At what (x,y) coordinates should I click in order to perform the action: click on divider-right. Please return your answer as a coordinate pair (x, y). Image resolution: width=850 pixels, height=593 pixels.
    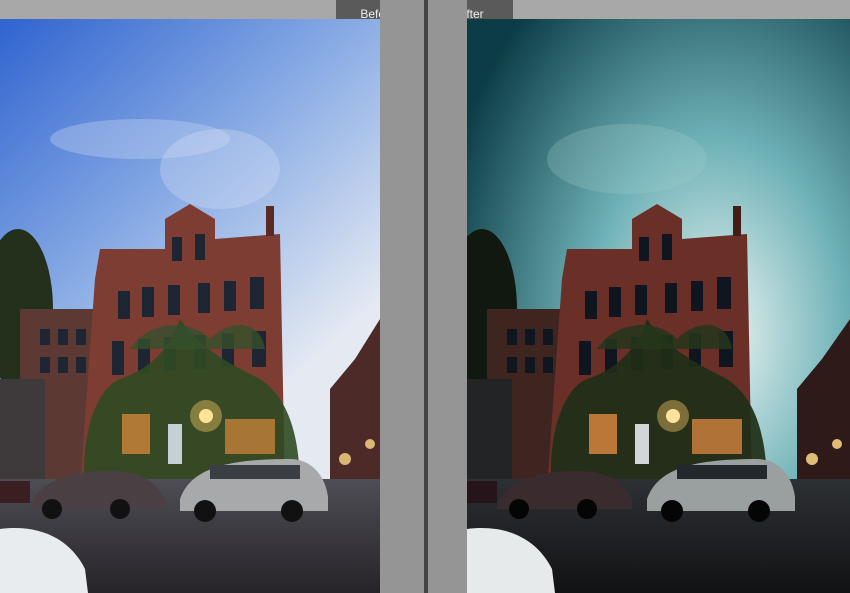
    Looking at the image, I should click on (447, 296).